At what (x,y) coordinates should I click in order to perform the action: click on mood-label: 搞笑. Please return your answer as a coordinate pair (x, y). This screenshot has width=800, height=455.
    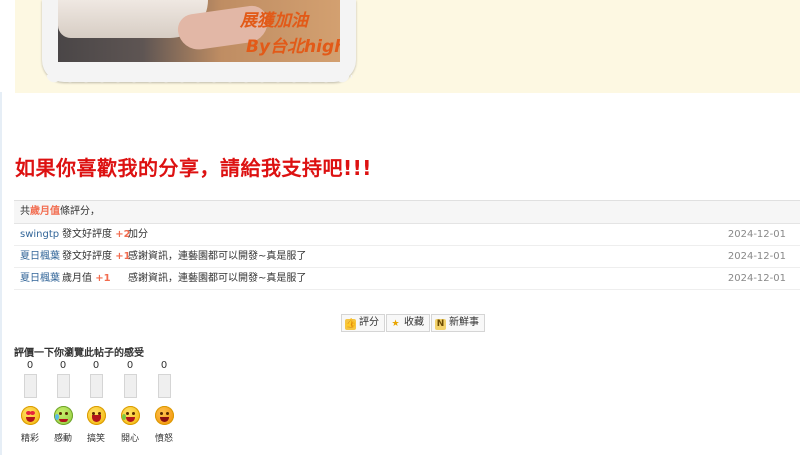
    Looking at the image, I should click on (95, 439).